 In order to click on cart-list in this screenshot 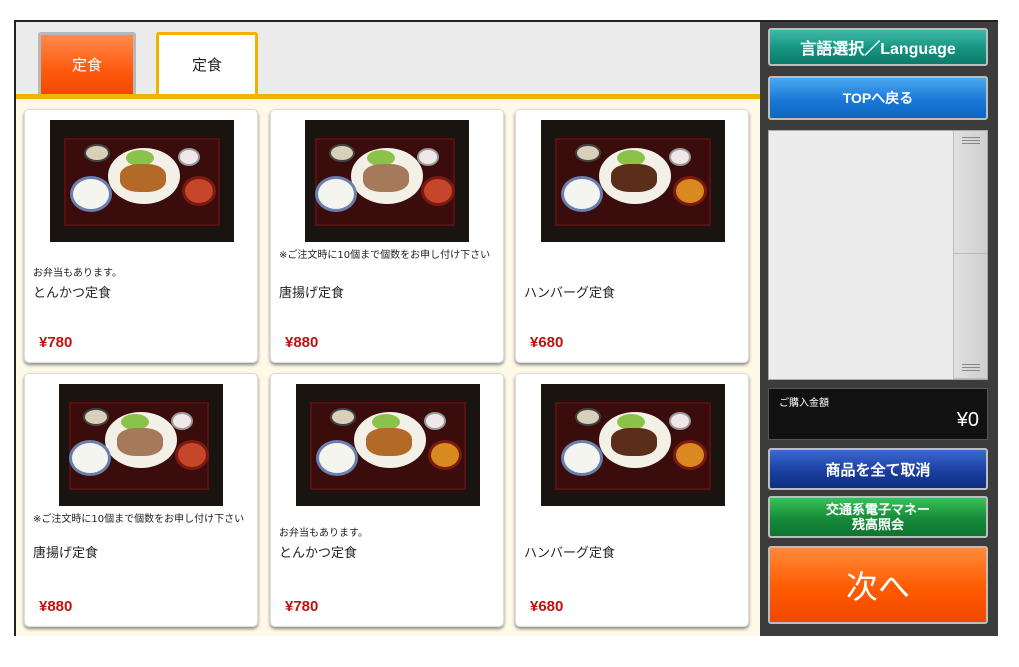, I will do `click(878, 255)`.